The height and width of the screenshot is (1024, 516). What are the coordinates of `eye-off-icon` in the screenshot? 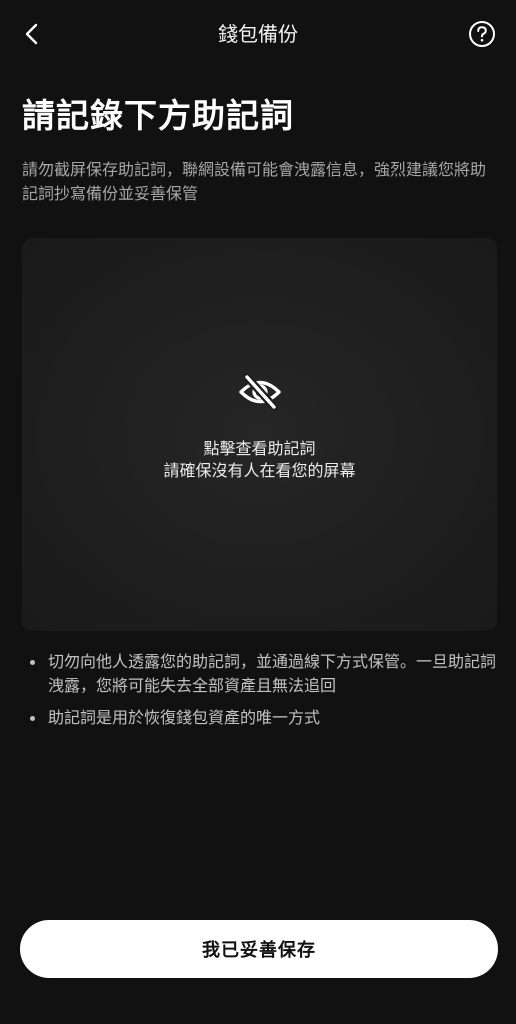 It's located at (260, 392).